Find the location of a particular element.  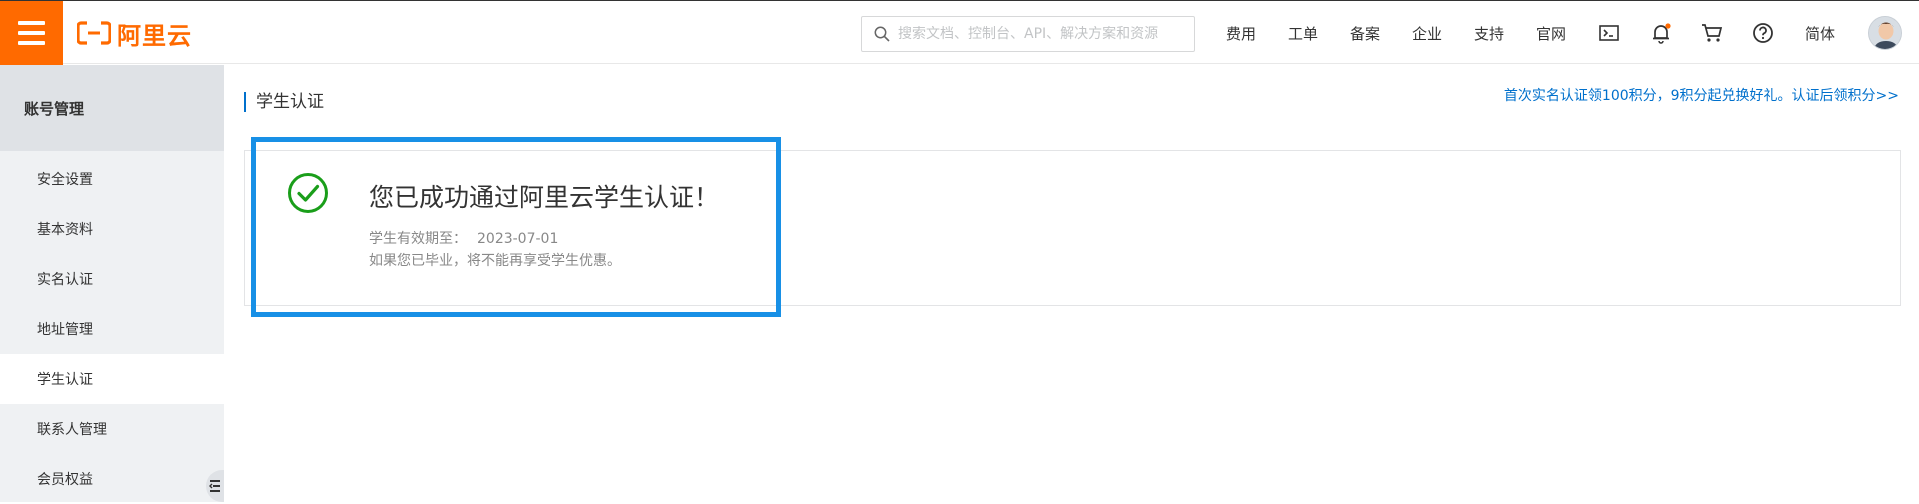

graduation-note: 如果您已毕业，将不能再享受学生优惠。 is located at coordinates (495, 261).